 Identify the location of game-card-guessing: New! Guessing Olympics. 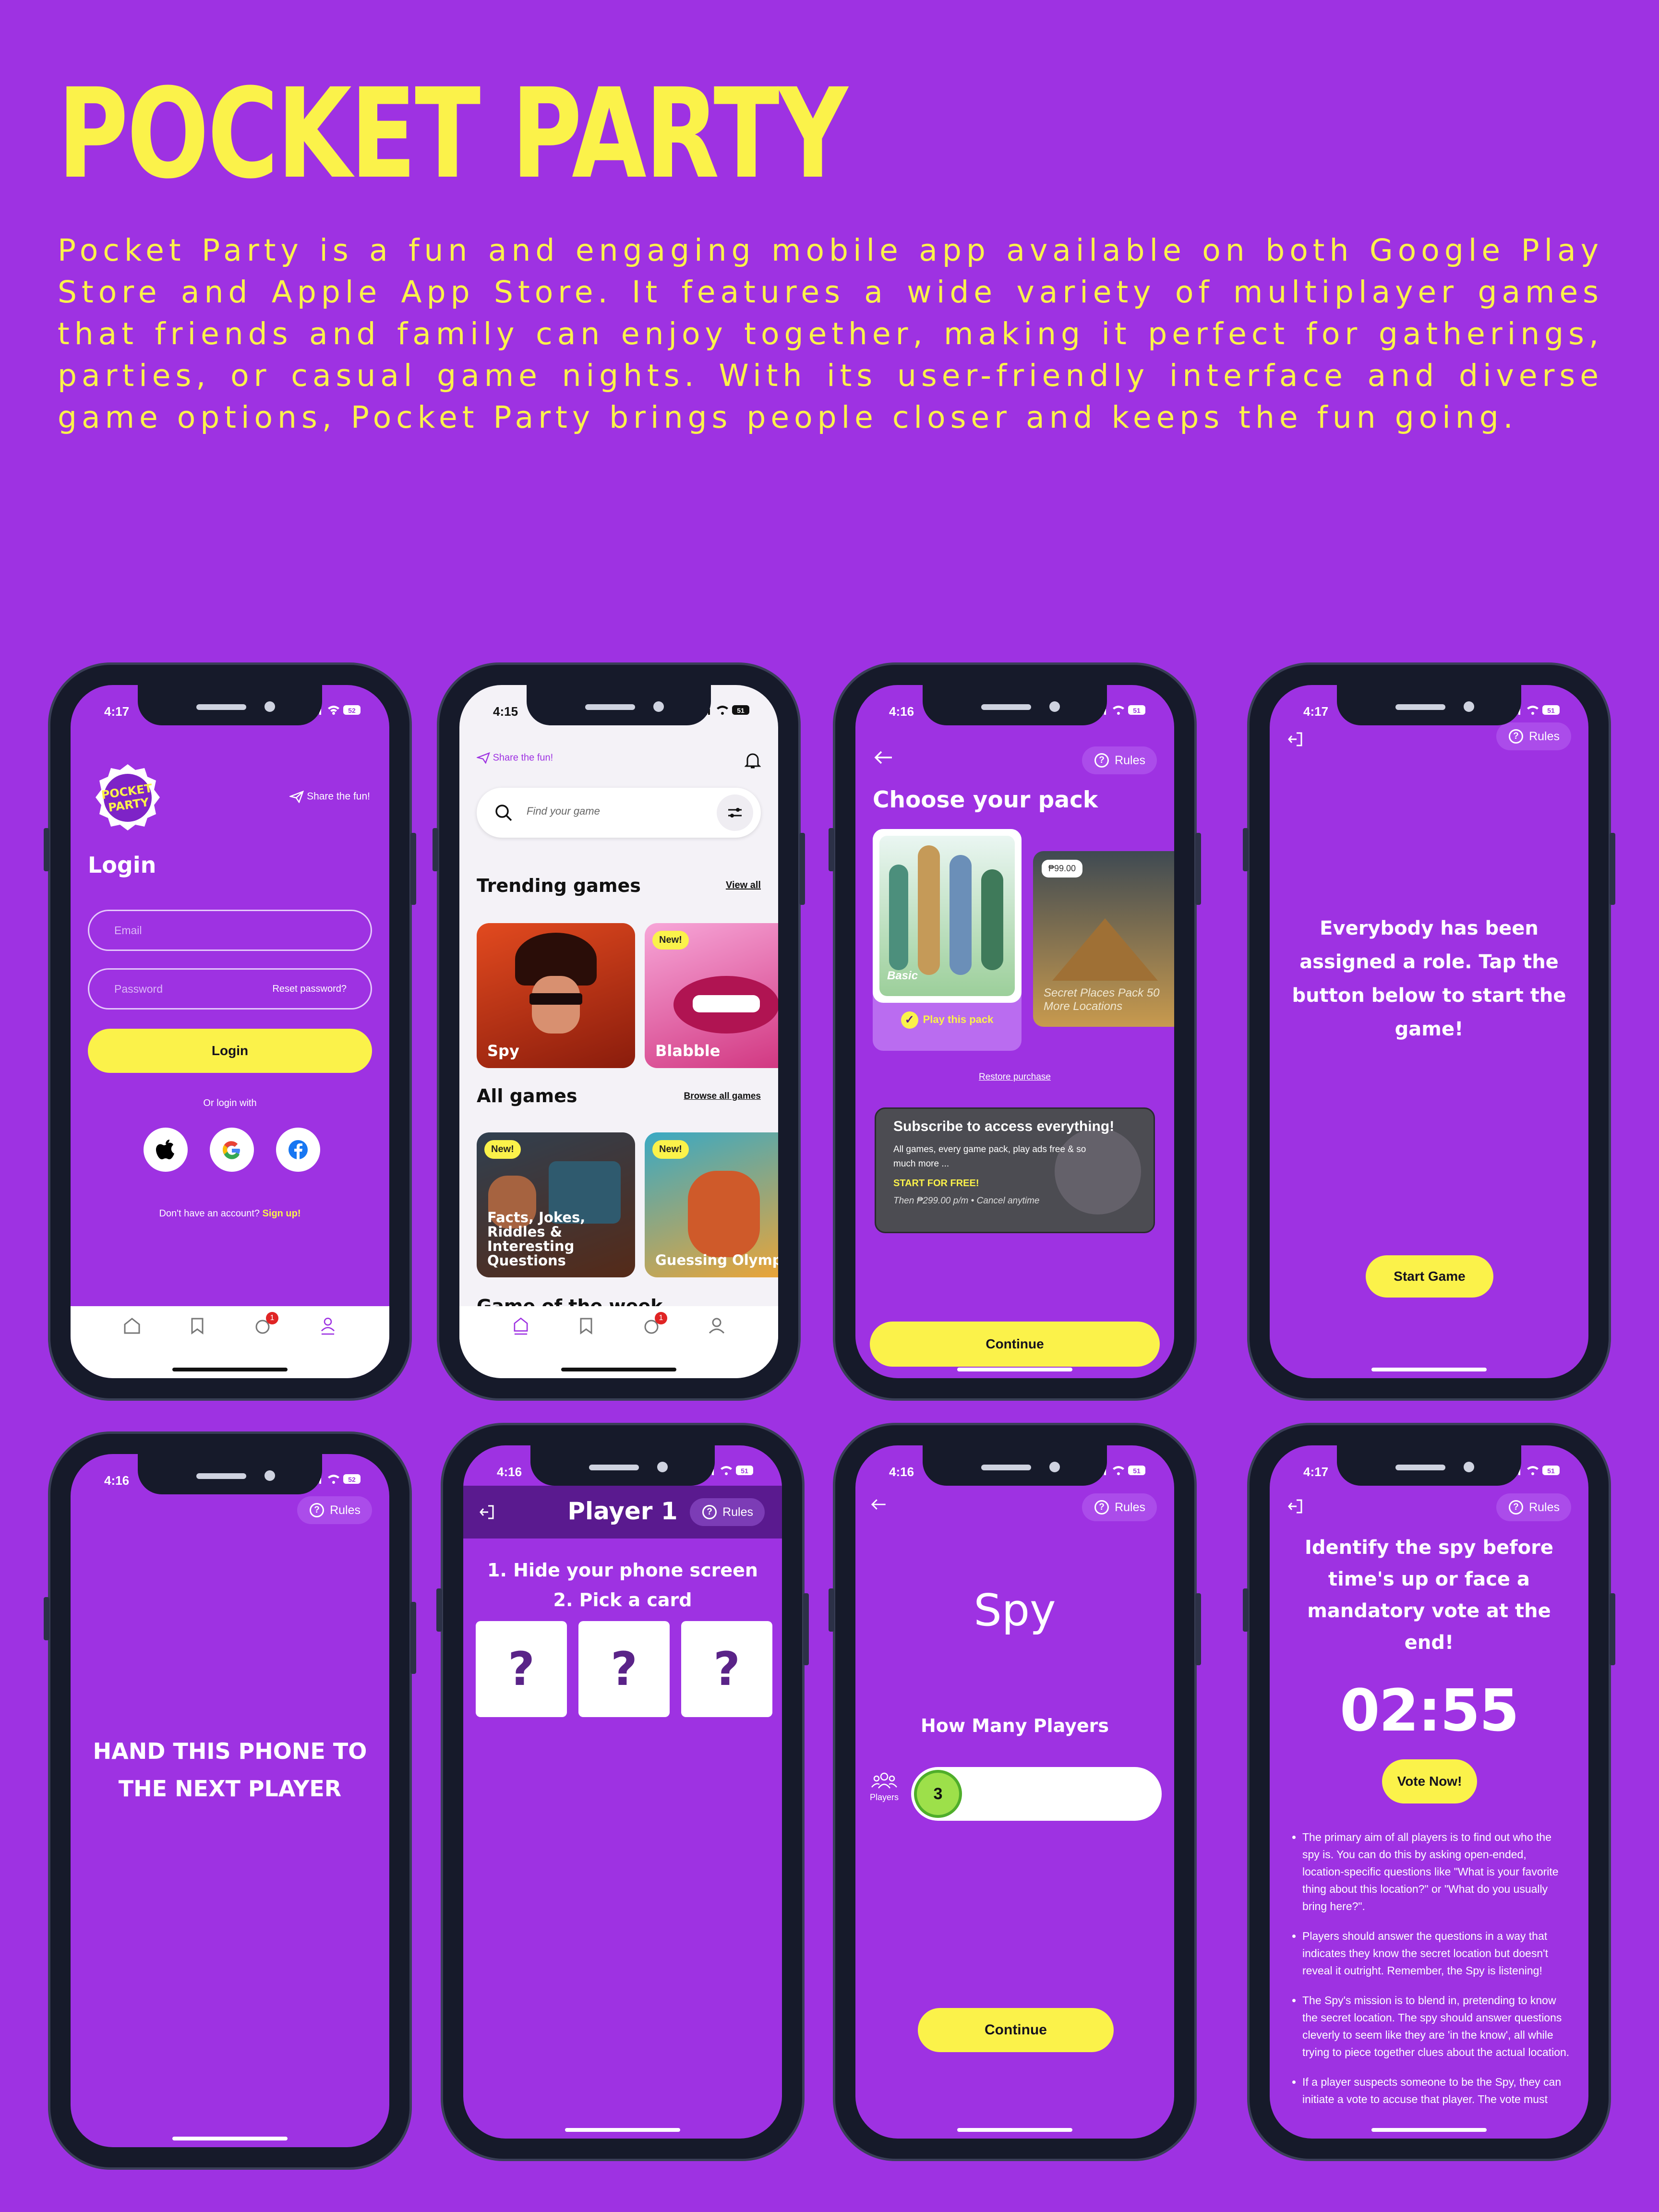
(711, 1204).